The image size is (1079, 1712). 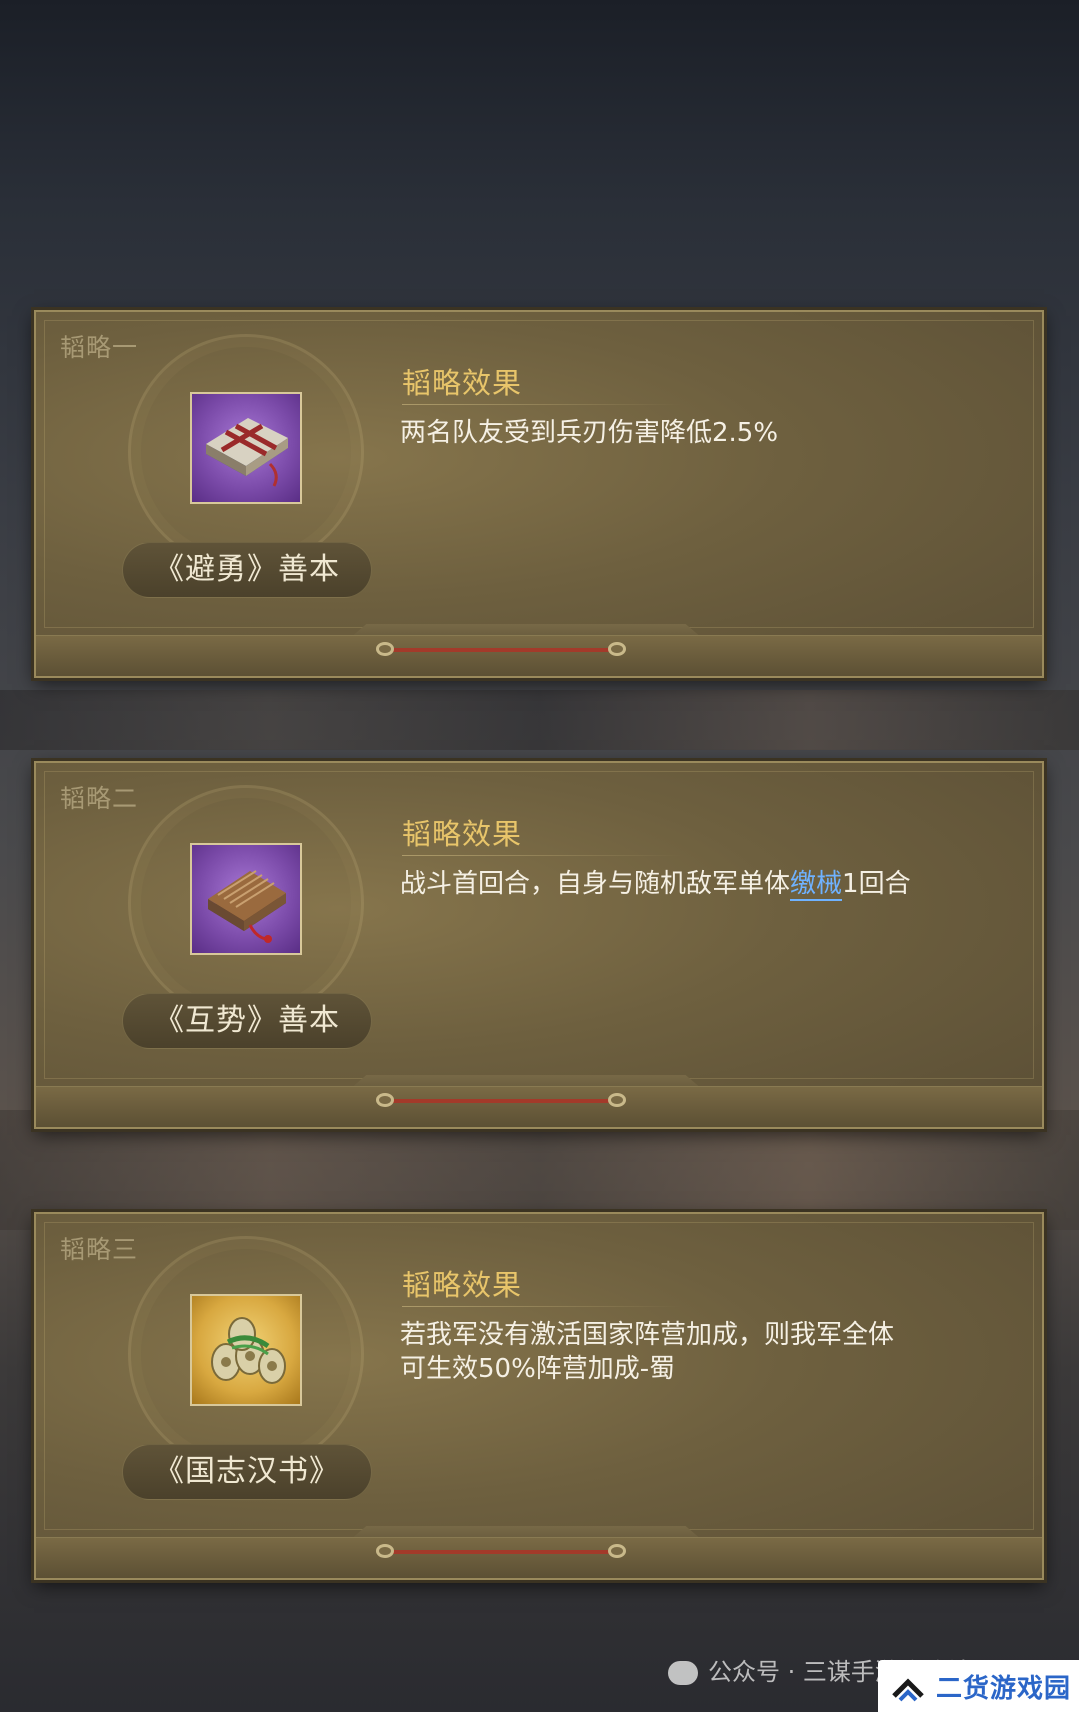 I want to click on effect-description: 若我军没有激活国家阵营加成，则我军全体 可生效50%阵营加成-蜀, so click(x=680, y=1352).